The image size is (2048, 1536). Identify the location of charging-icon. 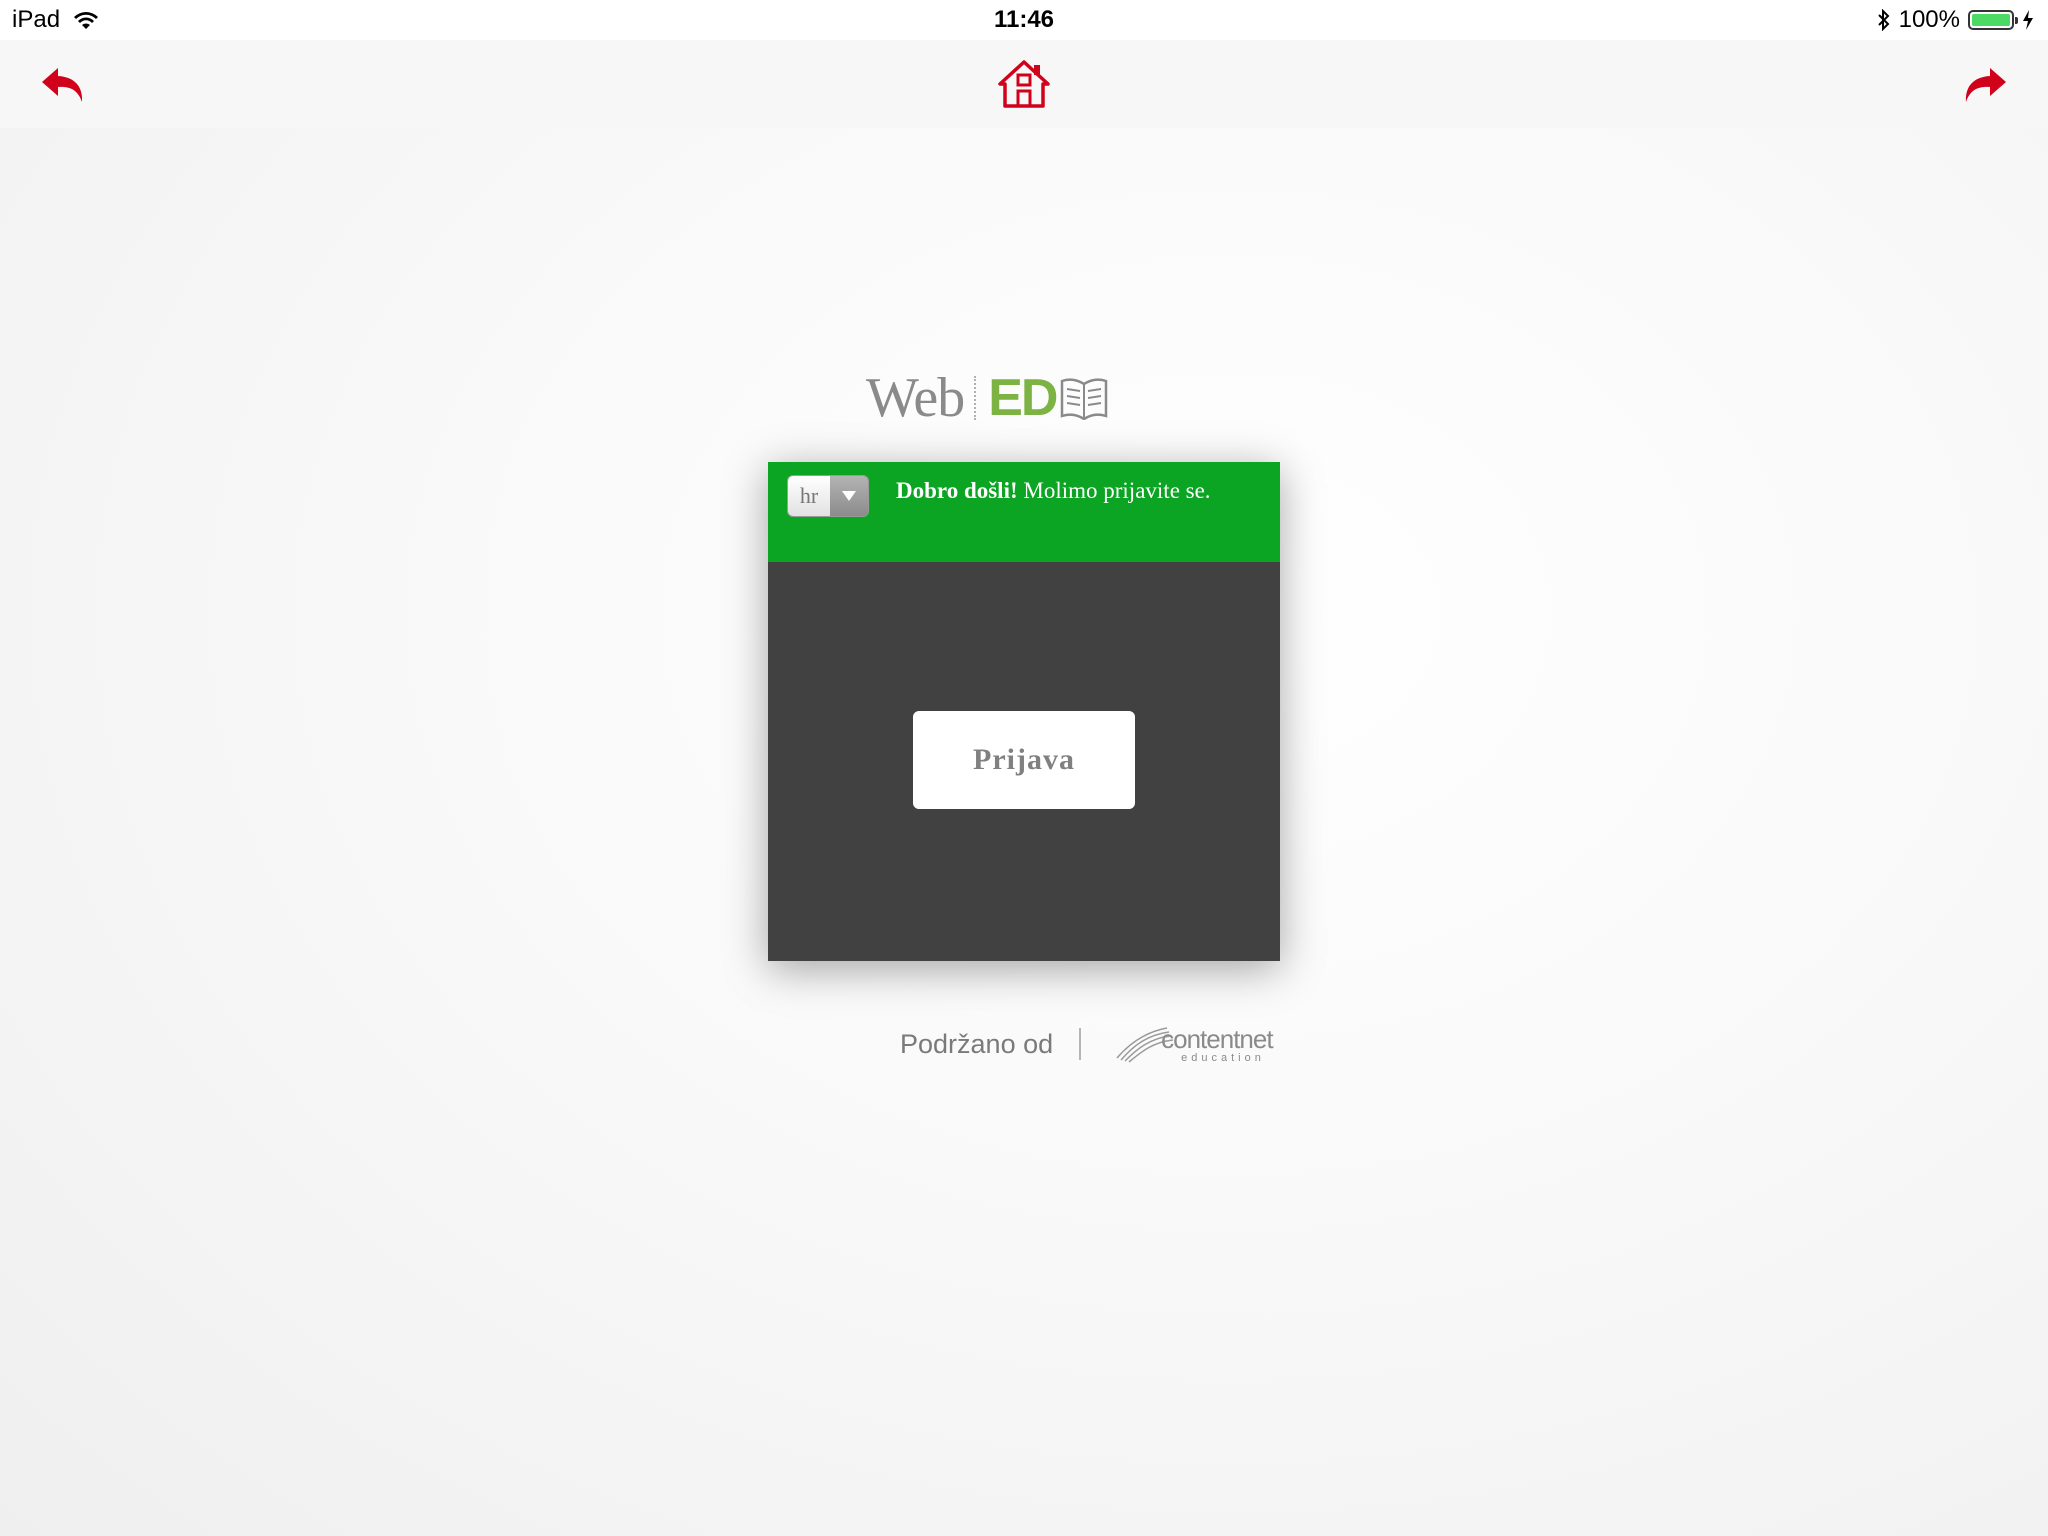
(2028, 20).